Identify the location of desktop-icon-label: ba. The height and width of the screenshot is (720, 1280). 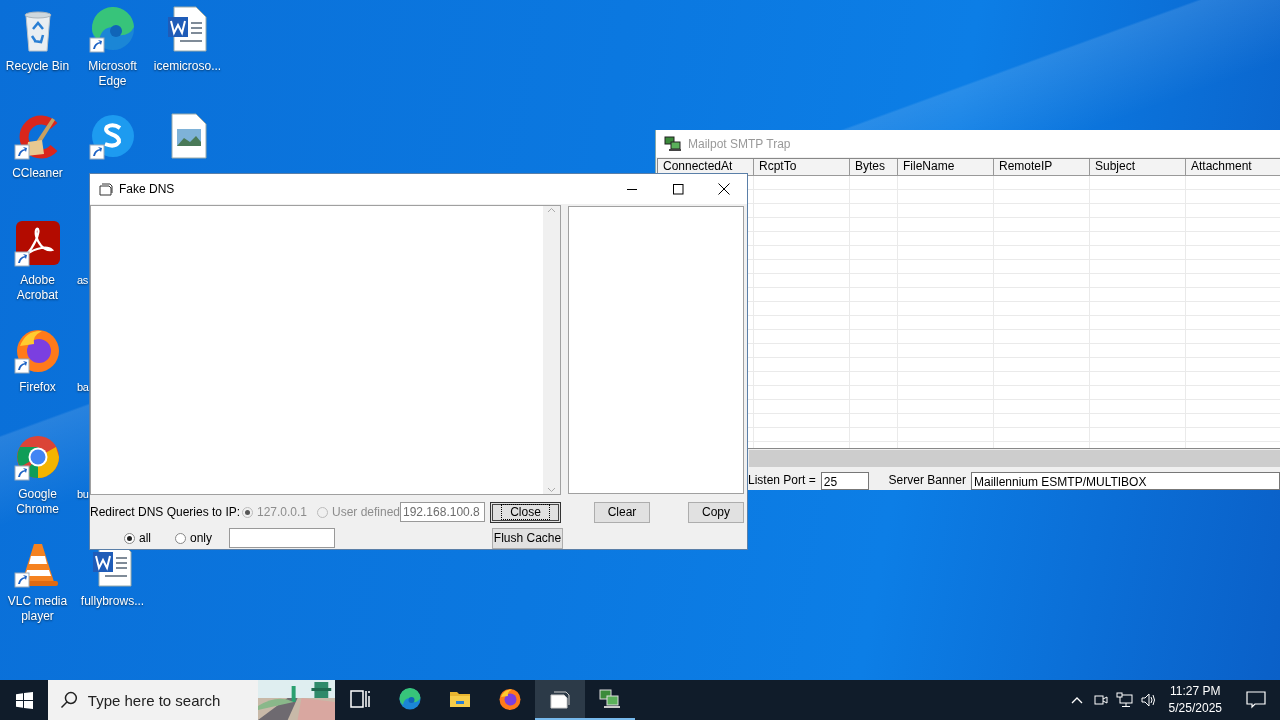
(82, 387).